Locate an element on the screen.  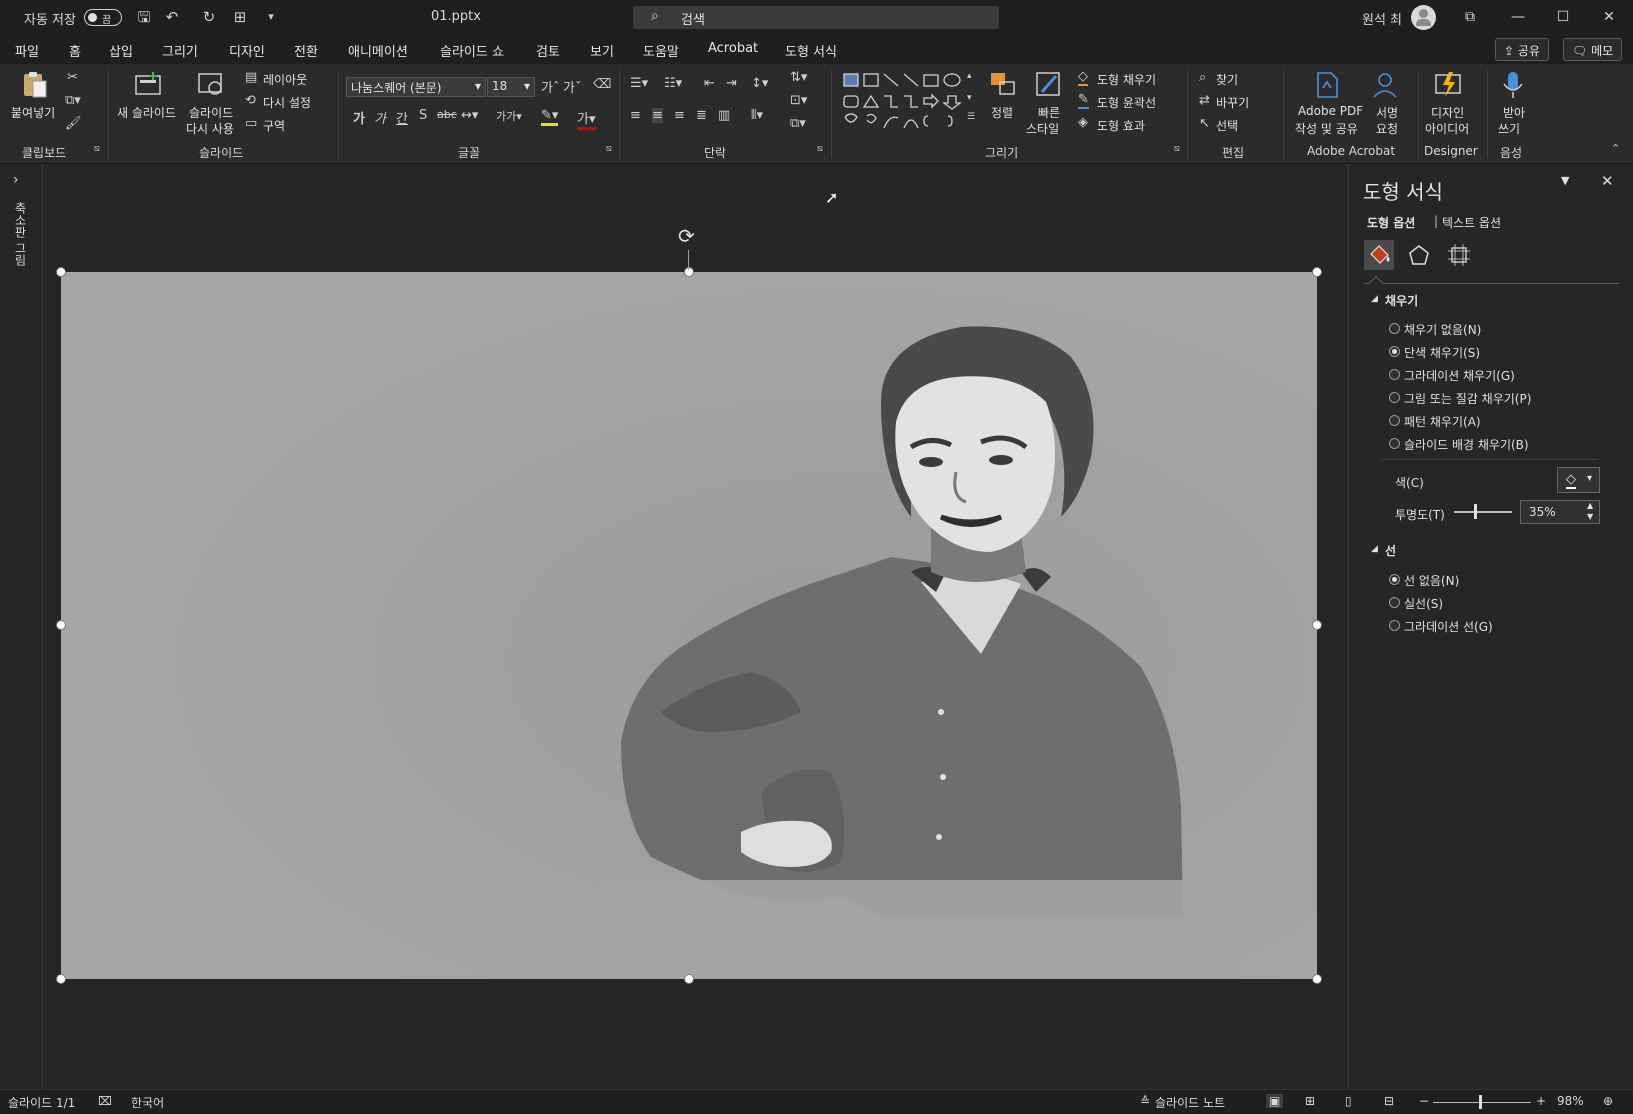
radio-gradient-line is located at coordinates (1394, 625).